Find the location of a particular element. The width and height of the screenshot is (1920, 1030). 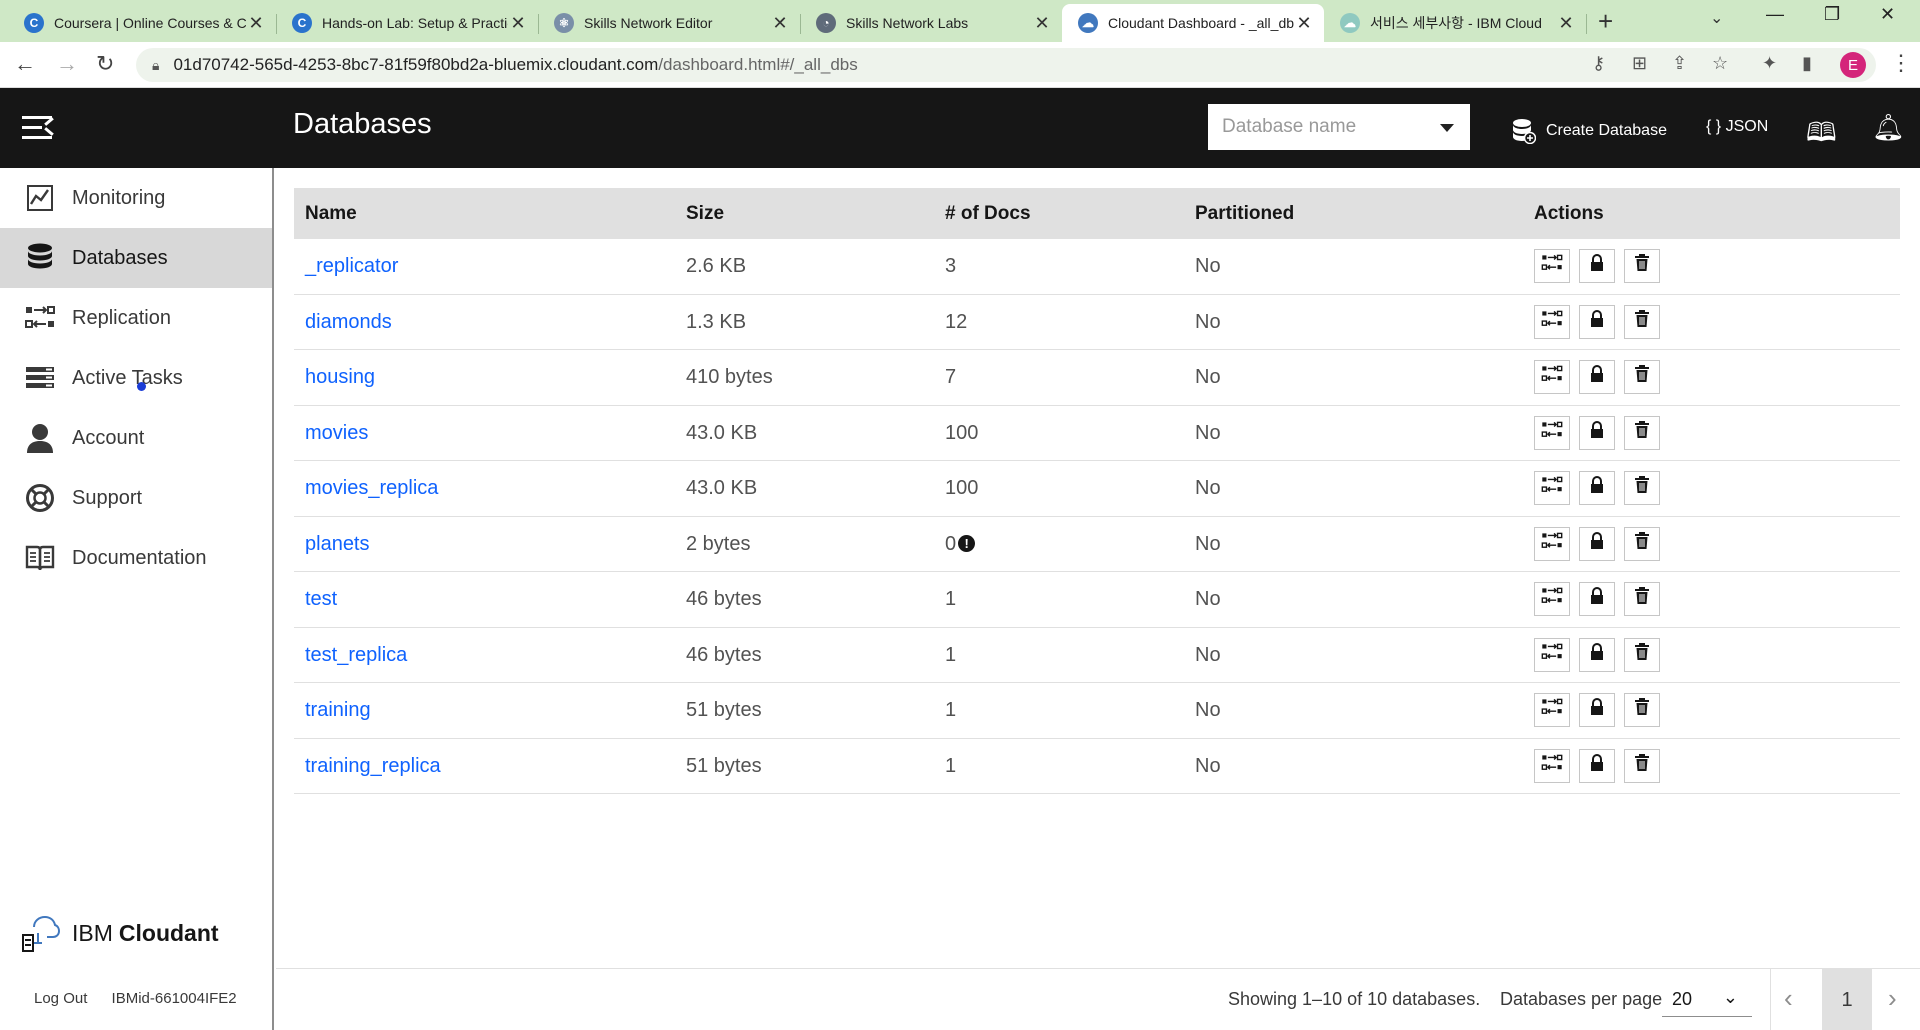

database-name-link: housing is located at coordinates (340, 377).